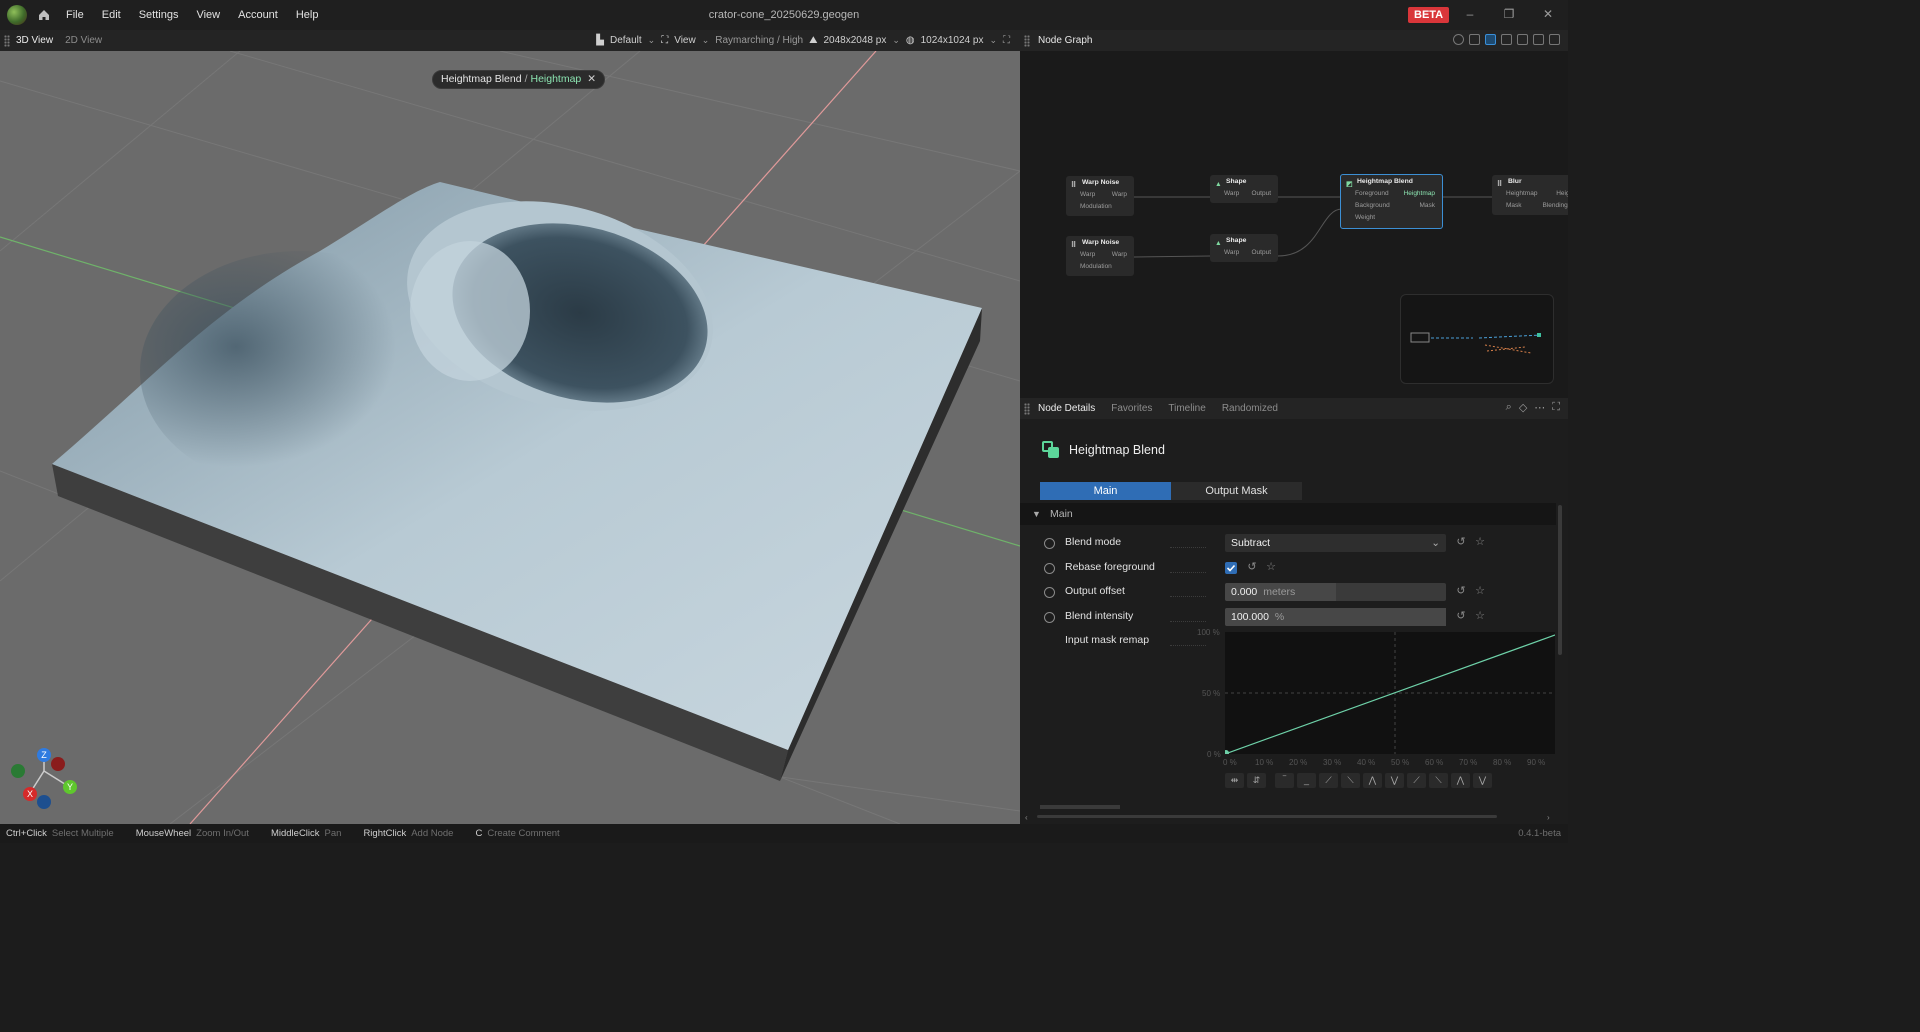 The width and height of the screenshot is (1920, 1032). I want to click on node-output: Mask, so click(1427, 206).